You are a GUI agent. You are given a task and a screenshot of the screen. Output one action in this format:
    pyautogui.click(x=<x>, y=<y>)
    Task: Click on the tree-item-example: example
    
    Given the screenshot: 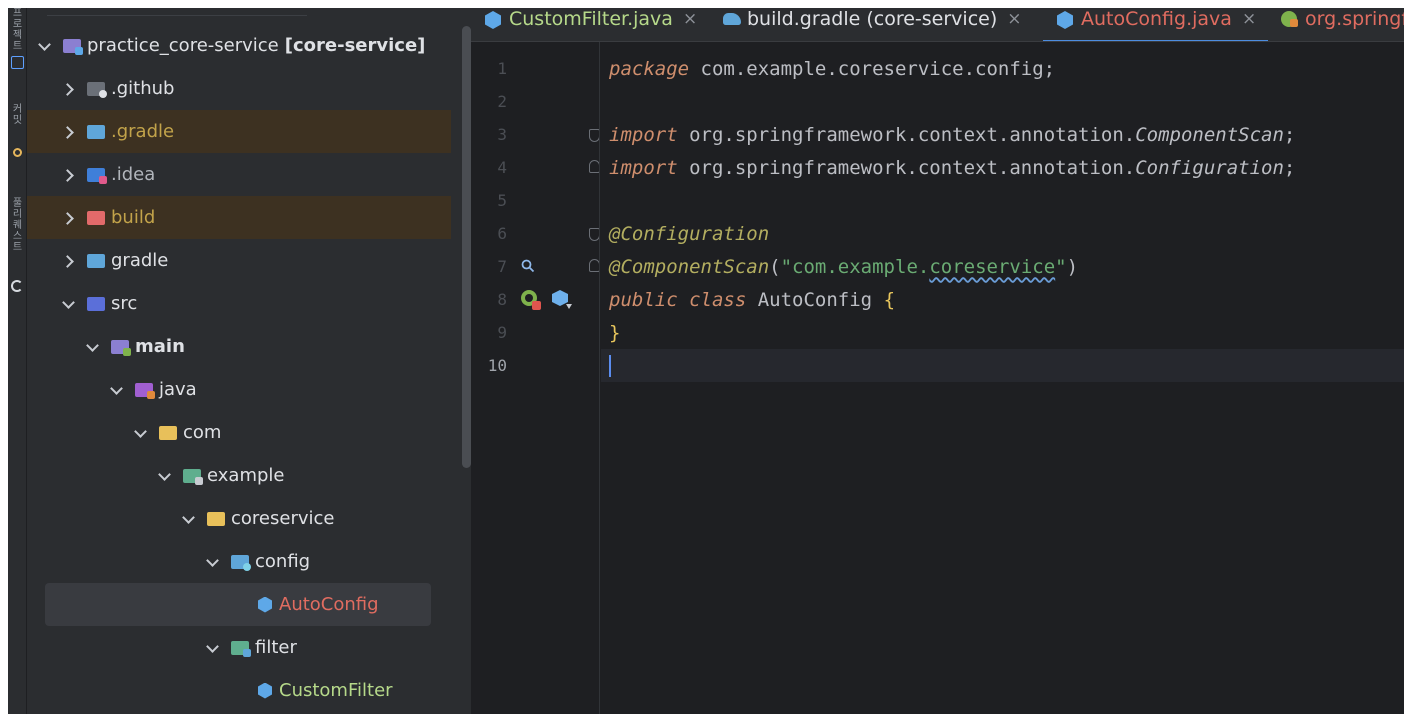 What is the action you would take?
    pyautogui.click(x=239, y=475)
    